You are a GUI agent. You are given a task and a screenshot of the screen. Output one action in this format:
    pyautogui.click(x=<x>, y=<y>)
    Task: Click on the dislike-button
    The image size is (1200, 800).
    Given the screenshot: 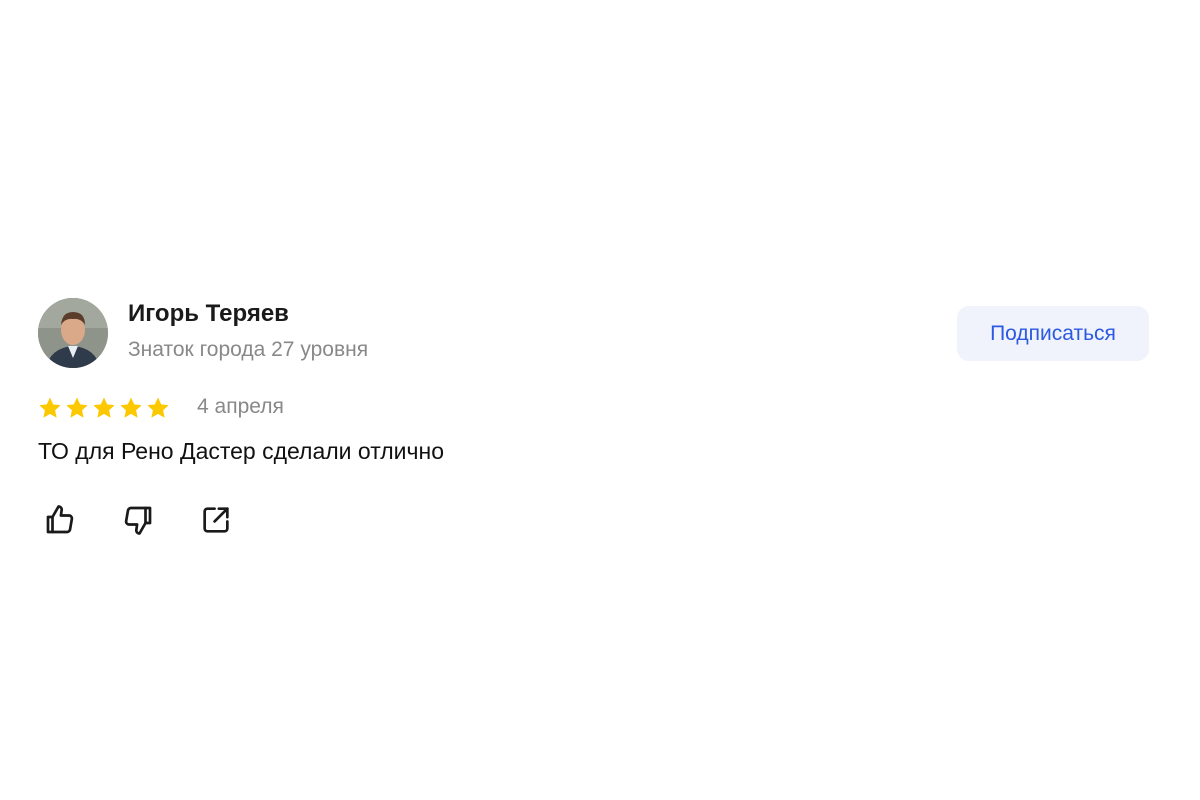 What is the action you would take?
    pyautogui.click(x=138, y=520)
    